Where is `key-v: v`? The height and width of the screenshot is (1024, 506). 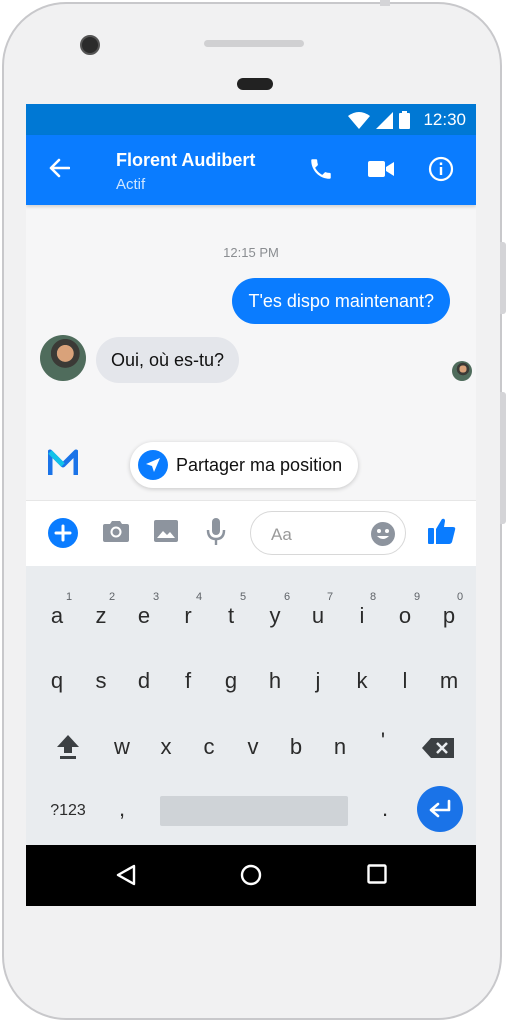 key-v: v is located at coordinates (253, 747).